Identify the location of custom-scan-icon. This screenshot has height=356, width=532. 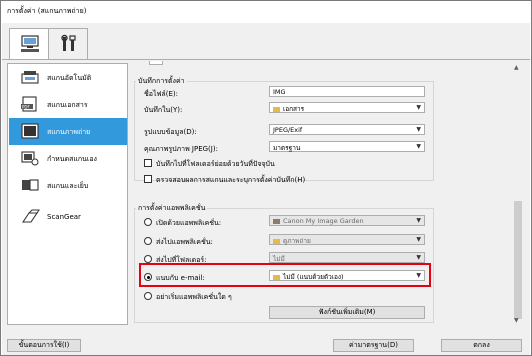
(30, 158).